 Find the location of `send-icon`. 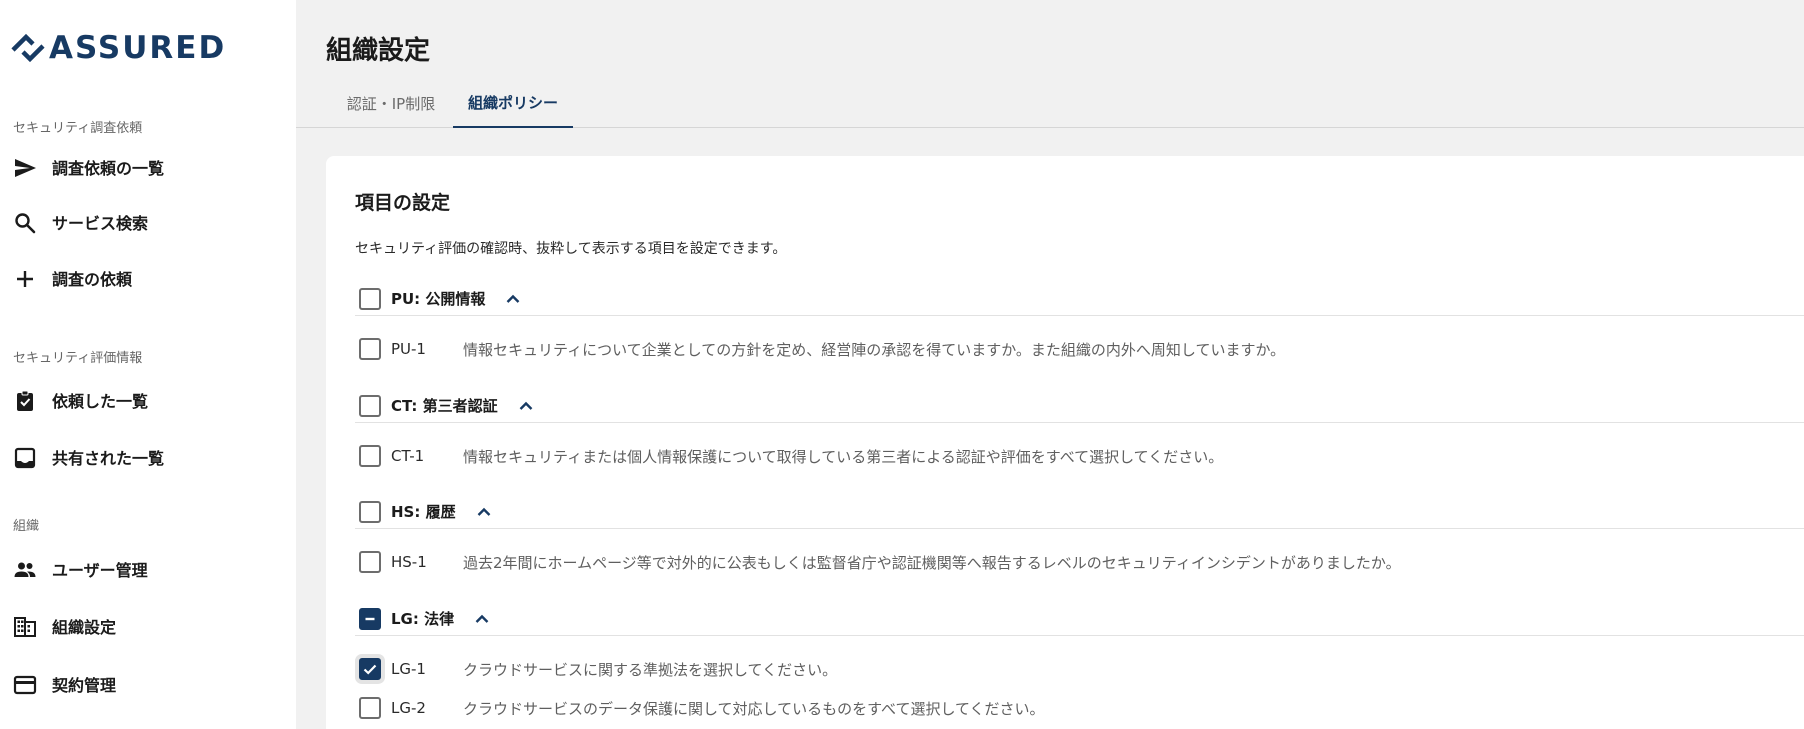

send-icon is located at coordinates (25, 168).